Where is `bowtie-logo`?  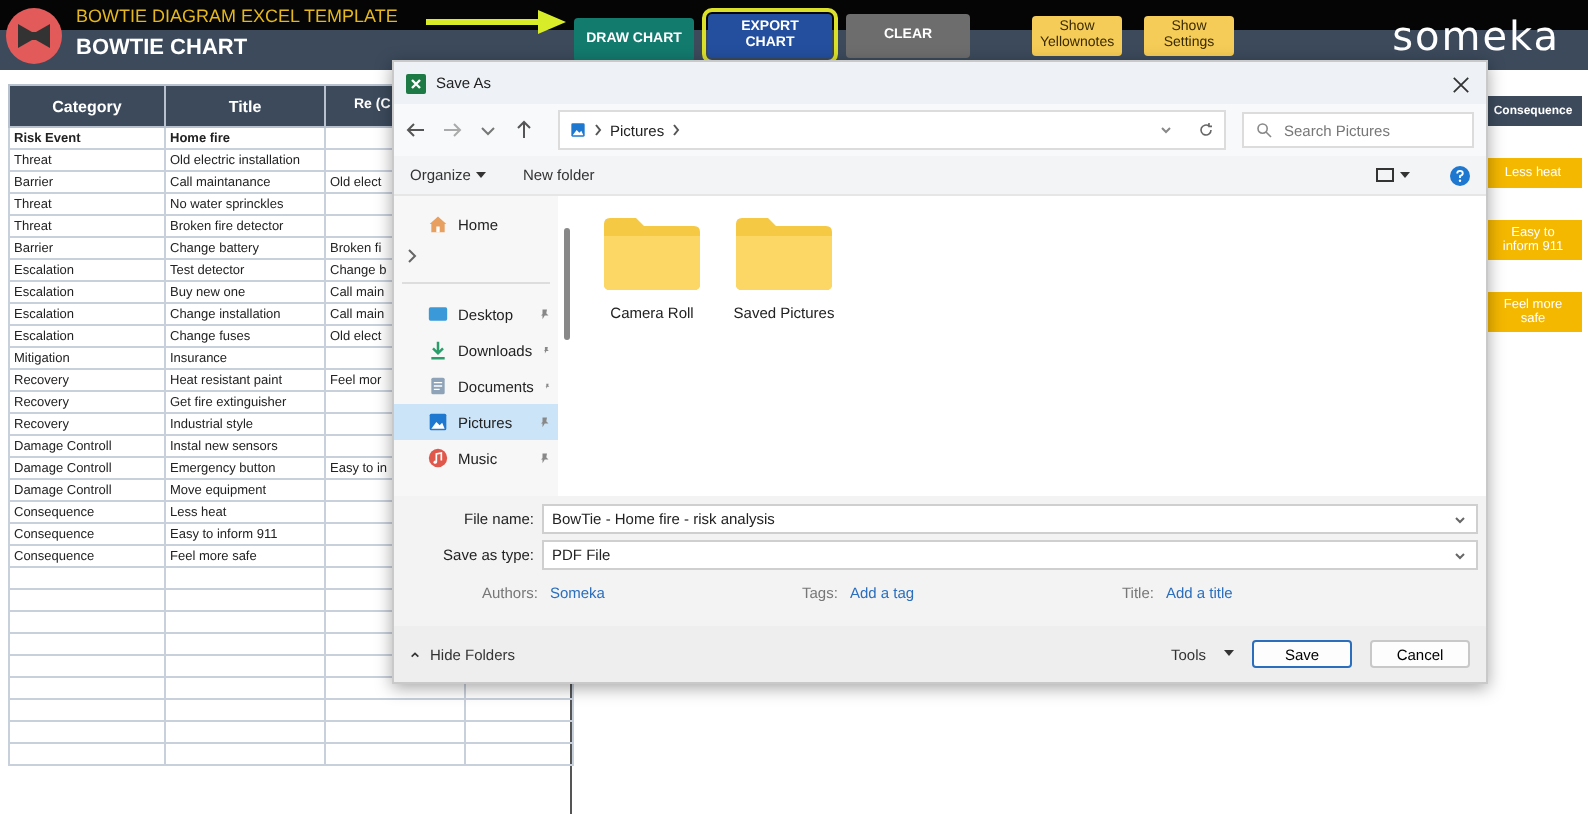
bowtie-logo is located at coordinates (34, 35).